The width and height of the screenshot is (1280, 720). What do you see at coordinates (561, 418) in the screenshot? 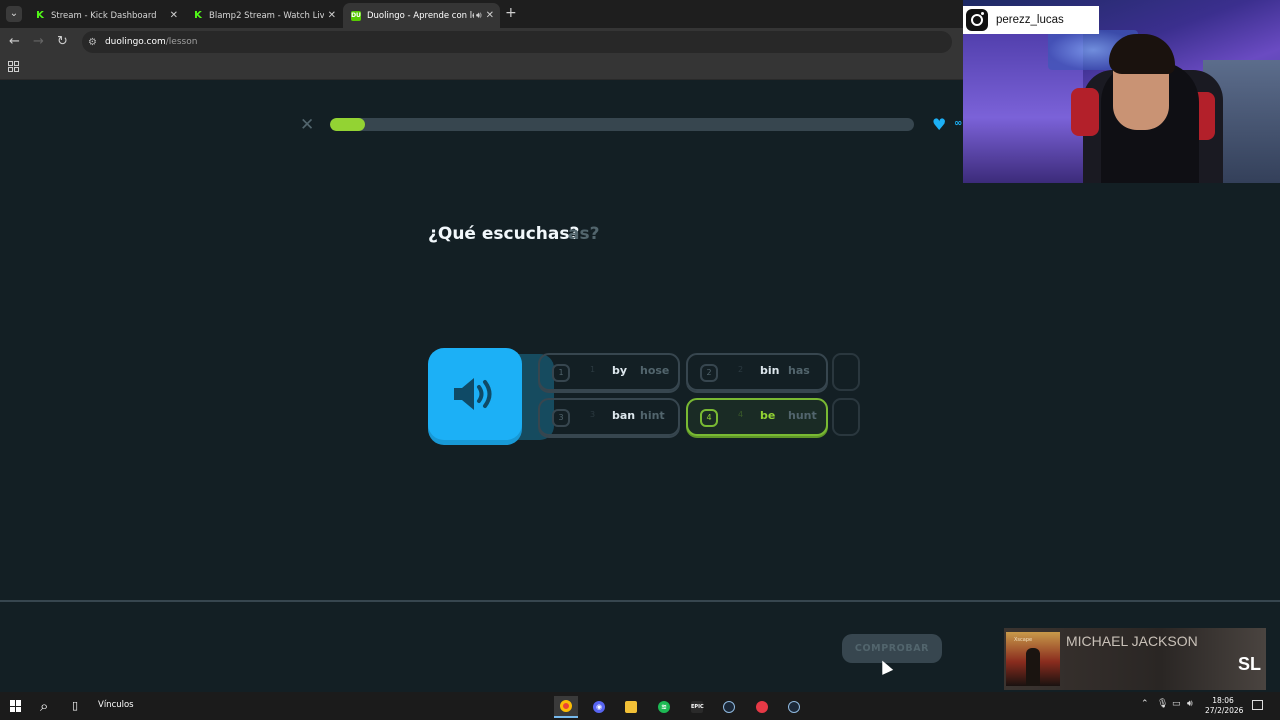
I see `option-number: 3` at bounding box center [561, 418].